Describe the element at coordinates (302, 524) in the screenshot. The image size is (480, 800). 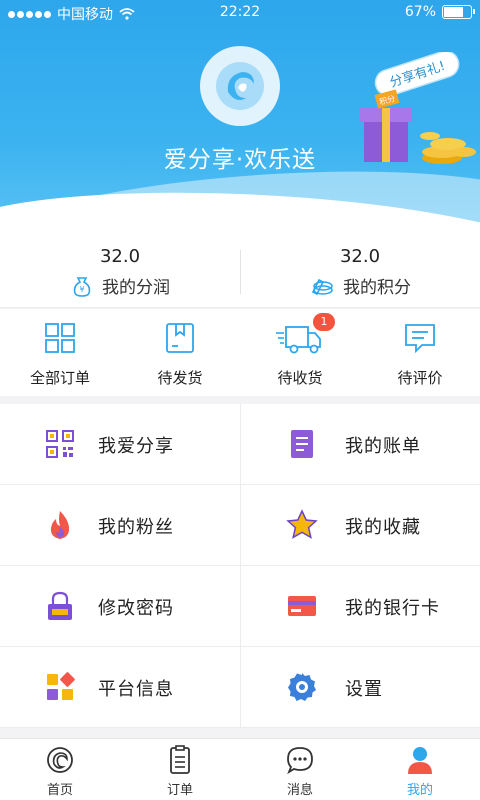
I see `star-icon` at that location.